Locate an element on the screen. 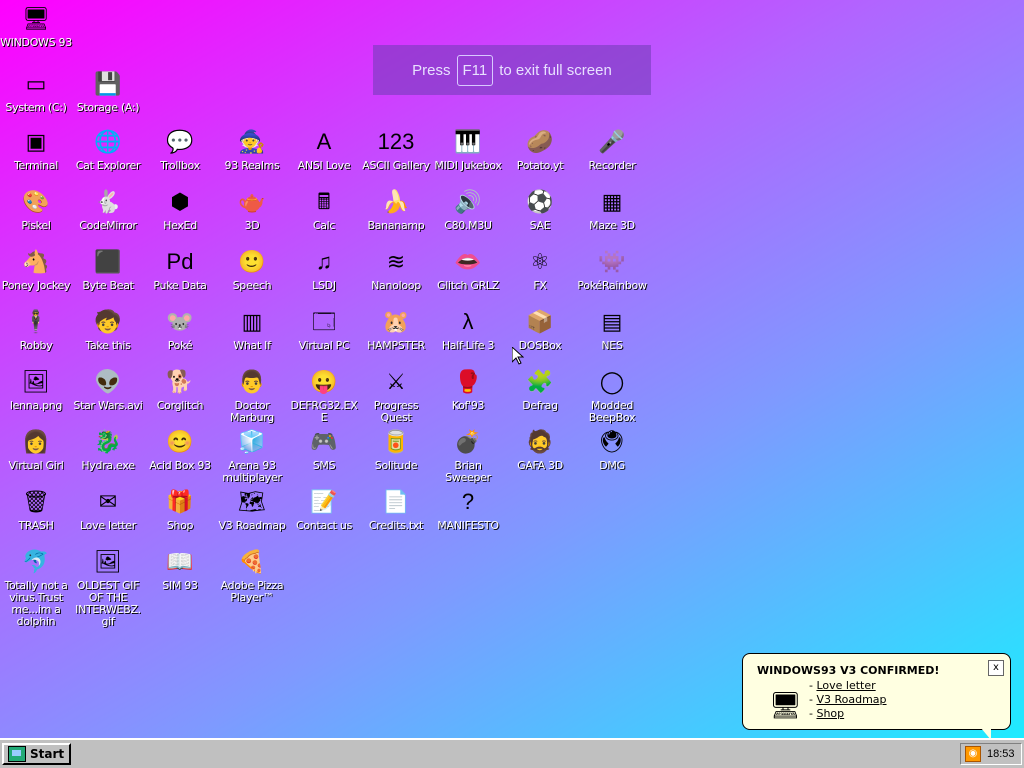 This screenshot has width=1024, height=768. icon-label: C80.M3U is located at coordinates (468, 225).